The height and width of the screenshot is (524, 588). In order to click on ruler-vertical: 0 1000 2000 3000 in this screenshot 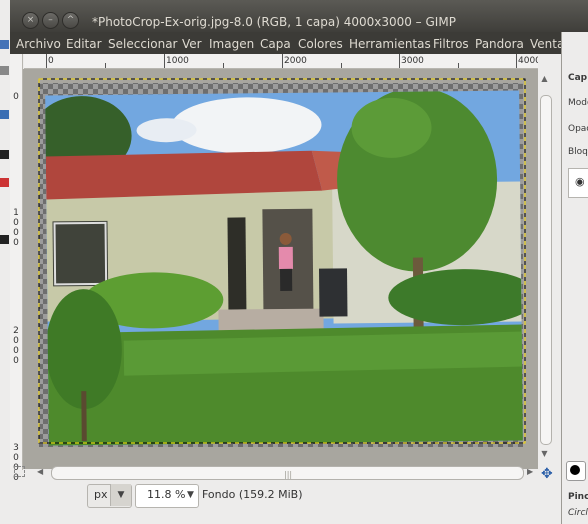, I will do `click(16, 275)`.